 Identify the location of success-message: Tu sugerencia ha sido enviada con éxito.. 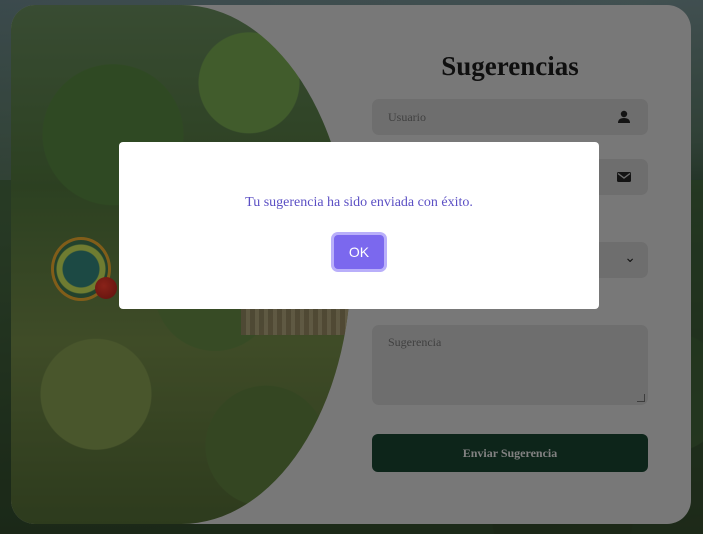
(359, 202).